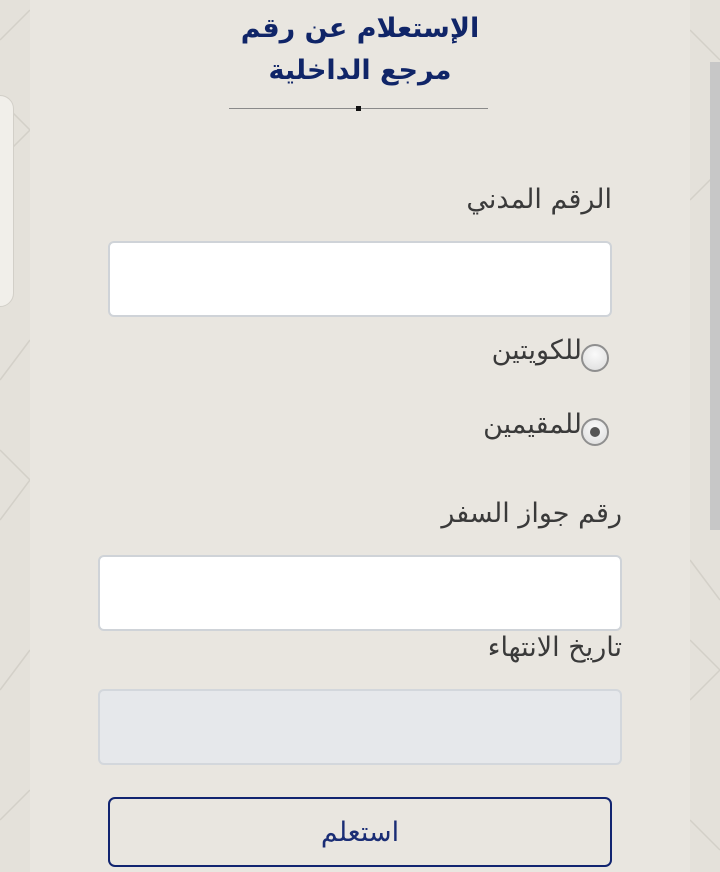 This screenshot has height=872, width=720. I want to click on radio-resident-option: للمقيمين, so click(542, 430).